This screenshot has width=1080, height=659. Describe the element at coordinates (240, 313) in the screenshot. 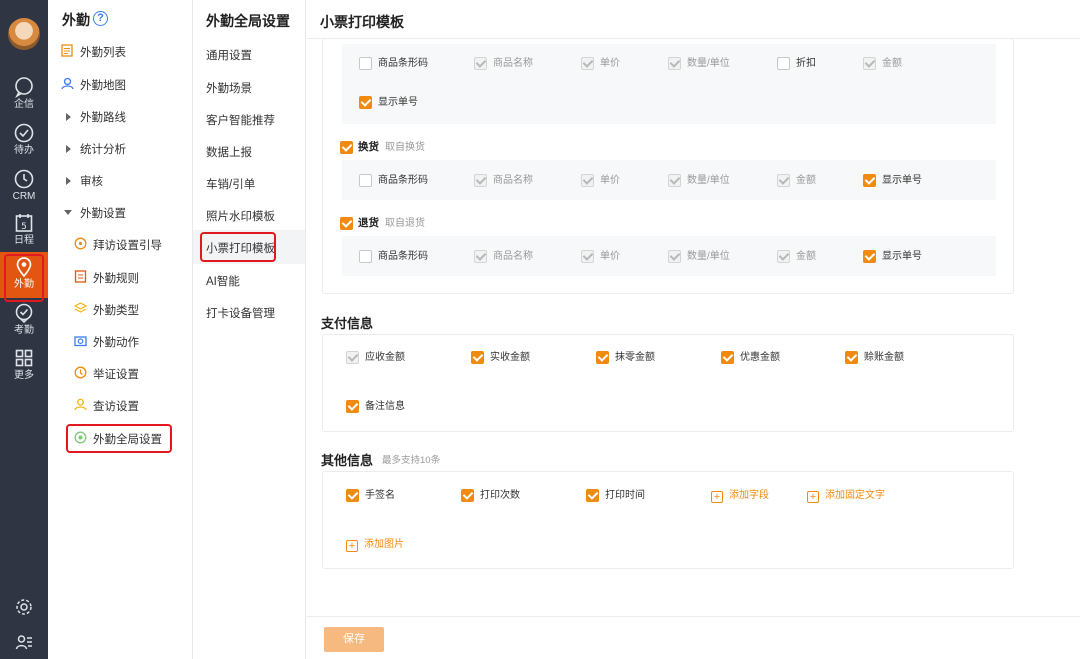

I see `subnav-item-device-management: 打卡设备管理` at that location.